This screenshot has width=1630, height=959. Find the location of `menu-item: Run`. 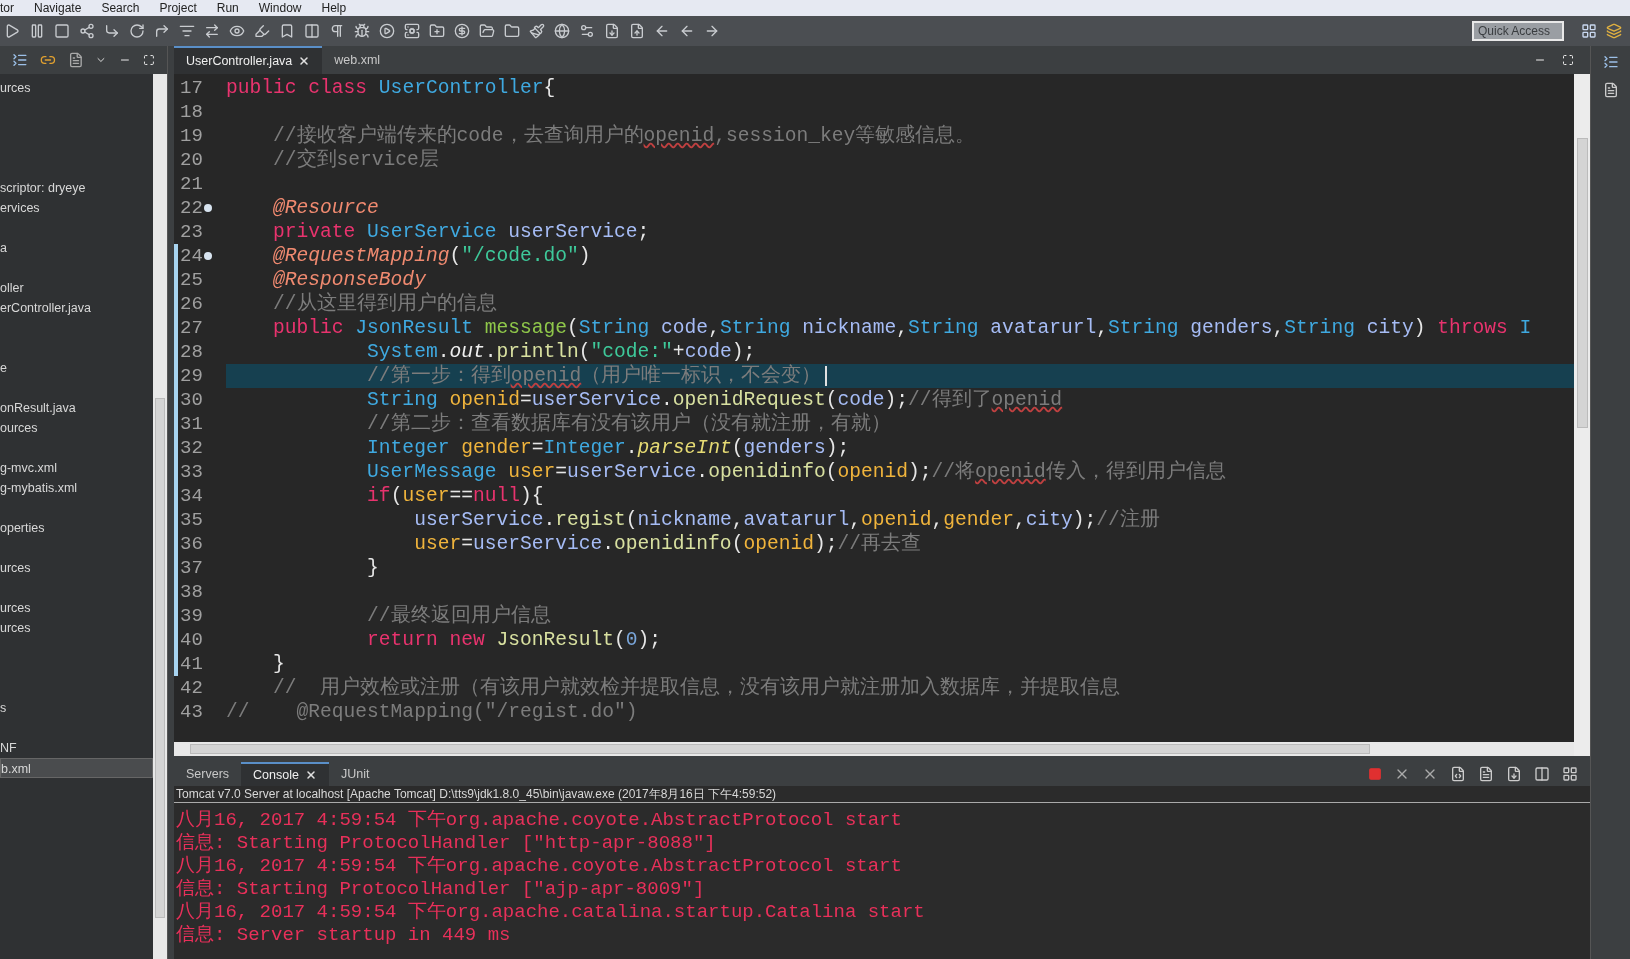

menu-item: Run is located at coordinates (227, 8).